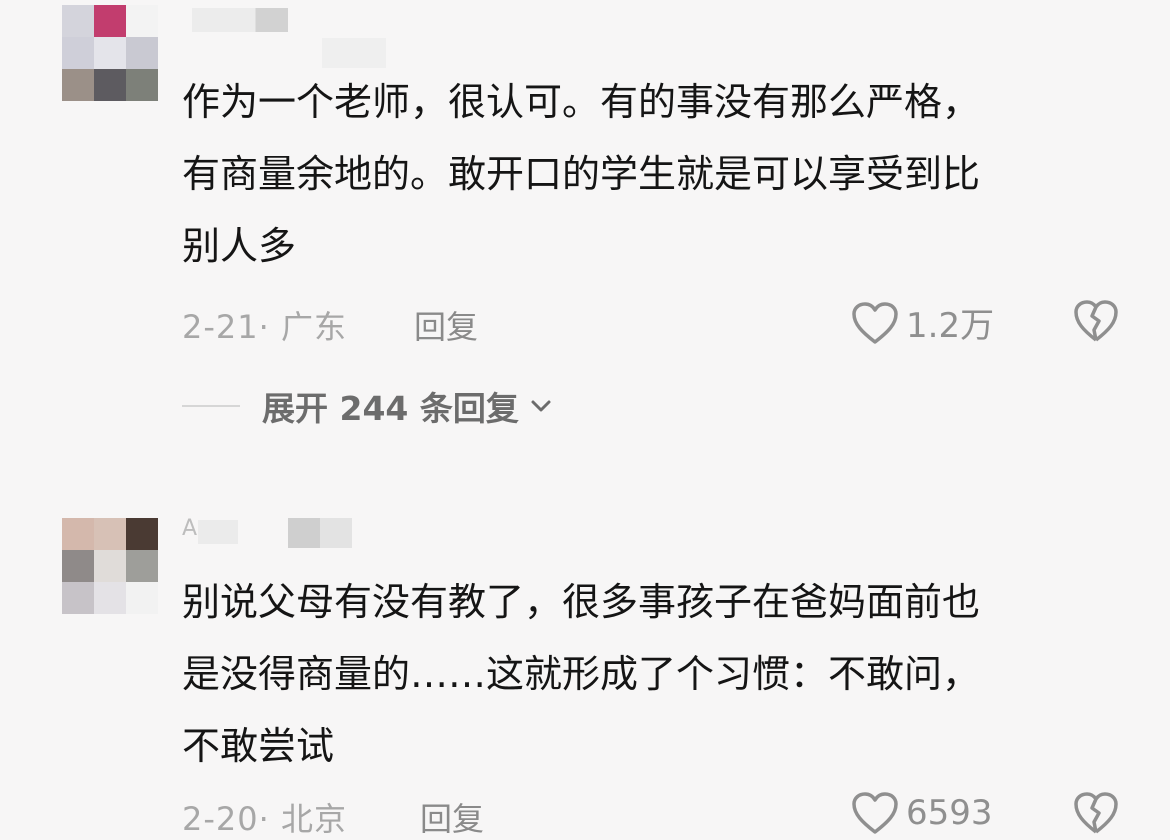 This screenshot has height=840, width=1170. What do you see at coordinates (949, 813) in the screenshot?
I see `like-count: 6593` at bounding box center [949, 813].